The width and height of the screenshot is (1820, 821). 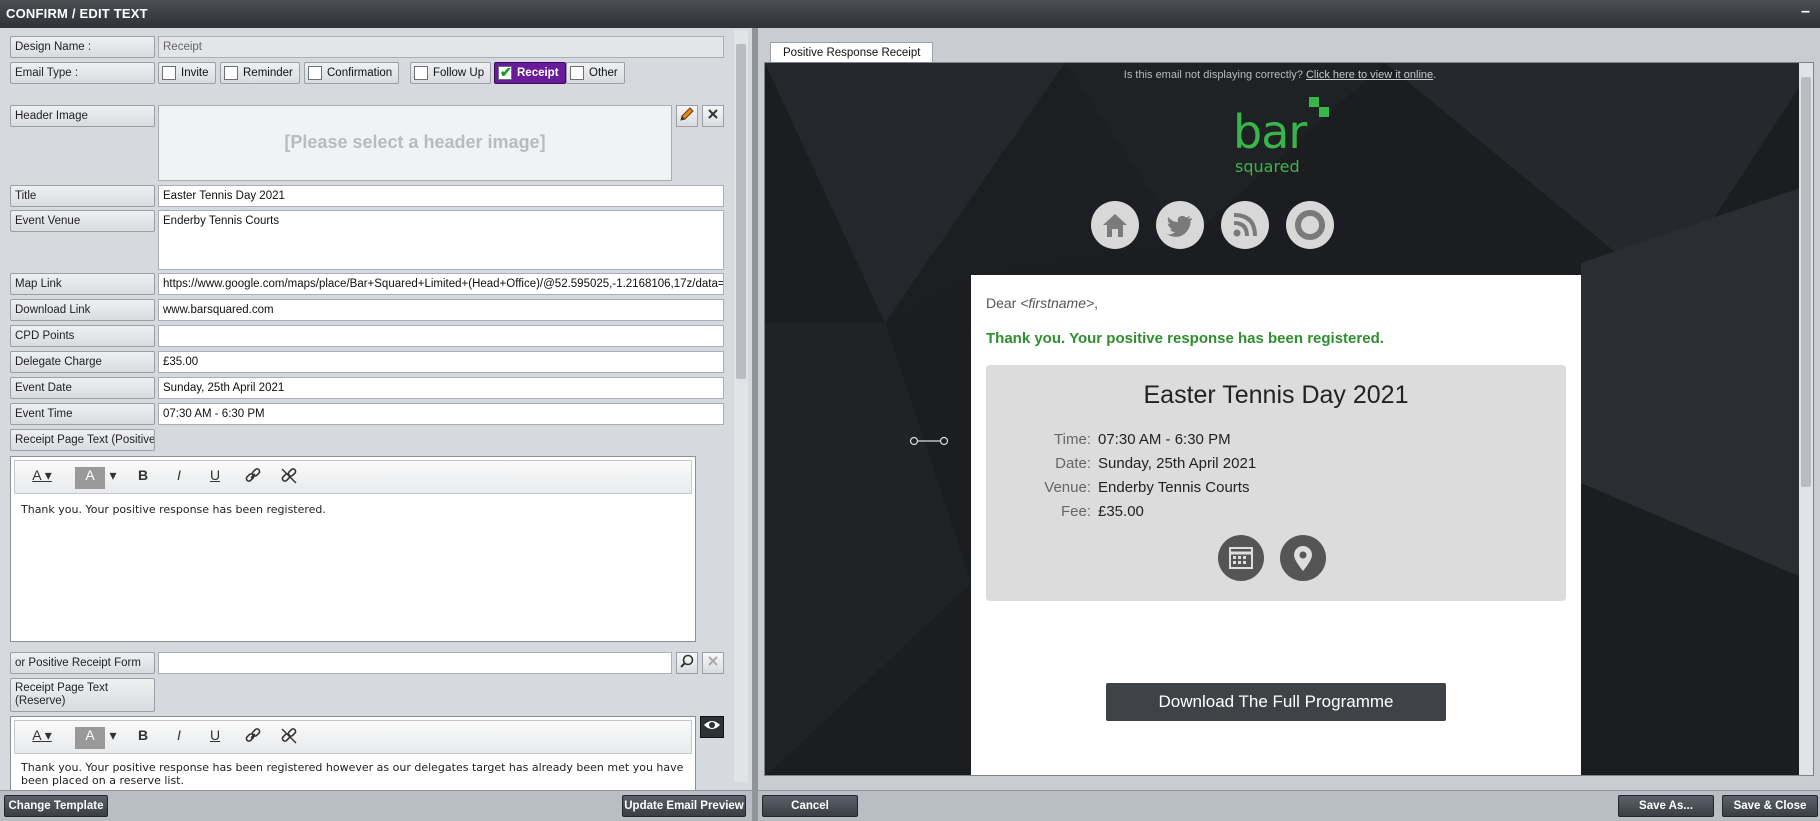 I want to click on email-type-invite: Invite, so click(x=187, y=73).